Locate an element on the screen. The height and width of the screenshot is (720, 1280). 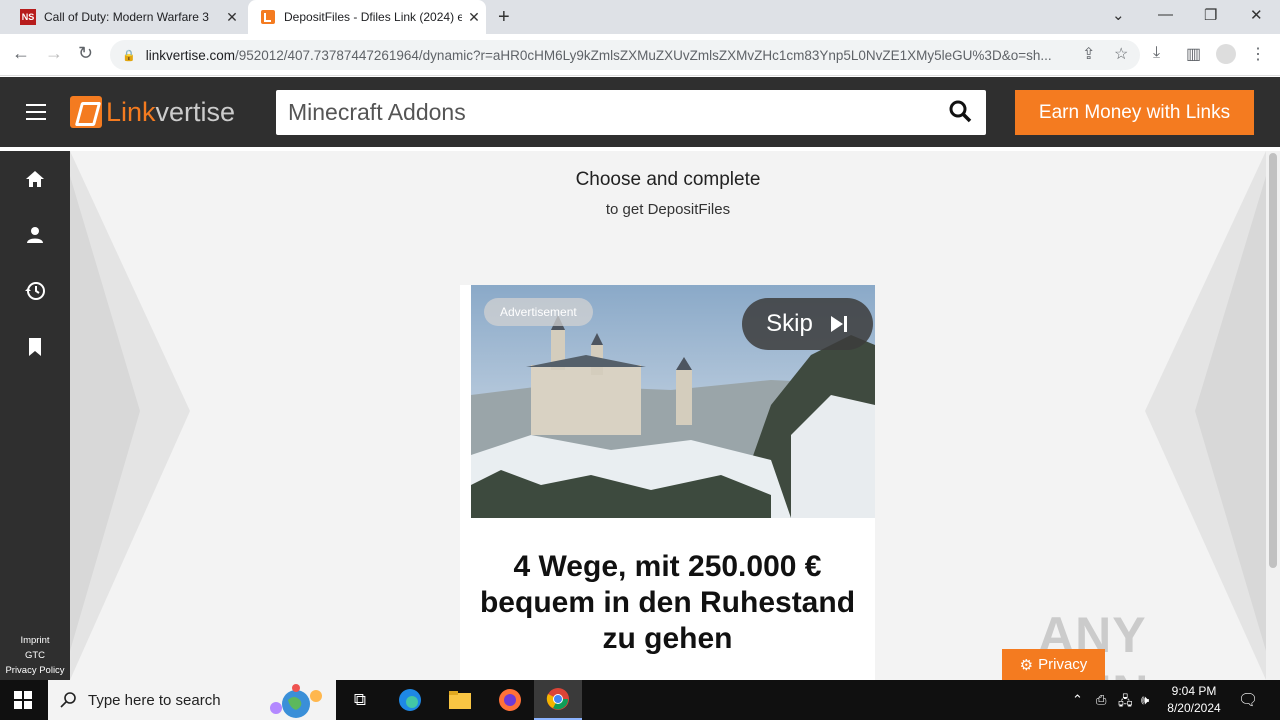
profile-avatar is located at coordinates (1226, 54).